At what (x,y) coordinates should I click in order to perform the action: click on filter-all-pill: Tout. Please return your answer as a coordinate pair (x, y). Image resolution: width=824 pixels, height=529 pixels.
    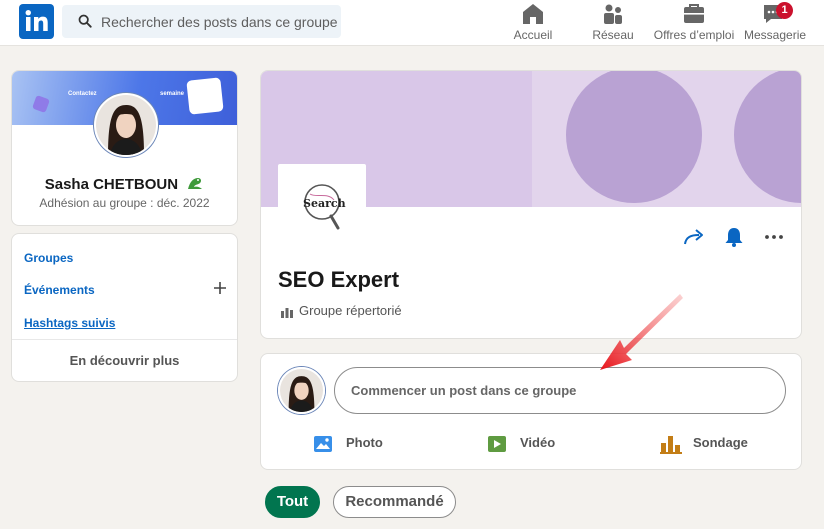
    Looking at the image, I should click on (292, 502).